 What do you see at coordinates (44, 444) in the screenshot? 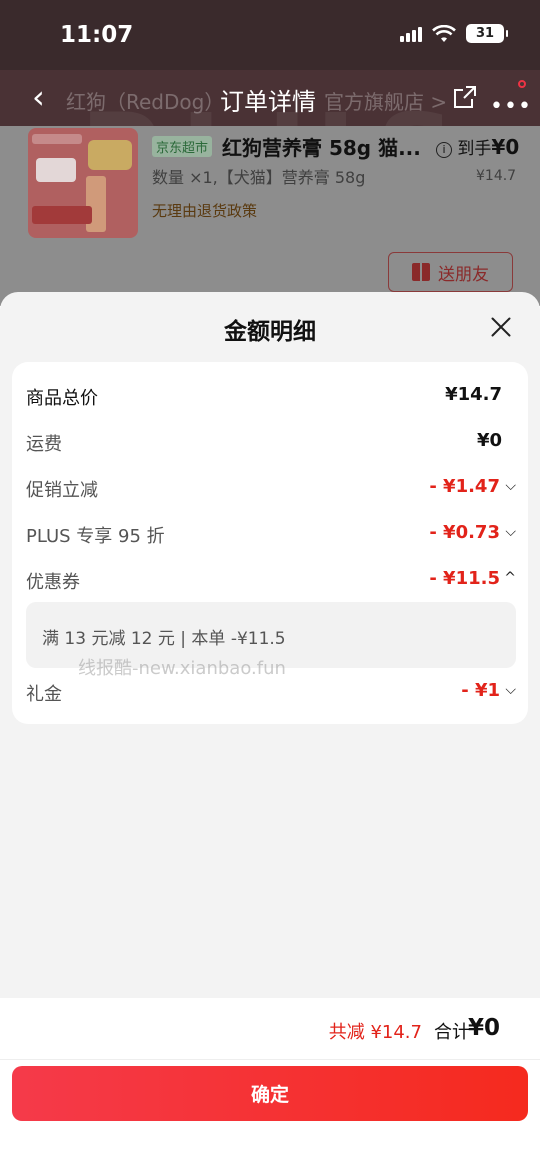
I see `row-label: 运费` at bounding box center [44, 444].